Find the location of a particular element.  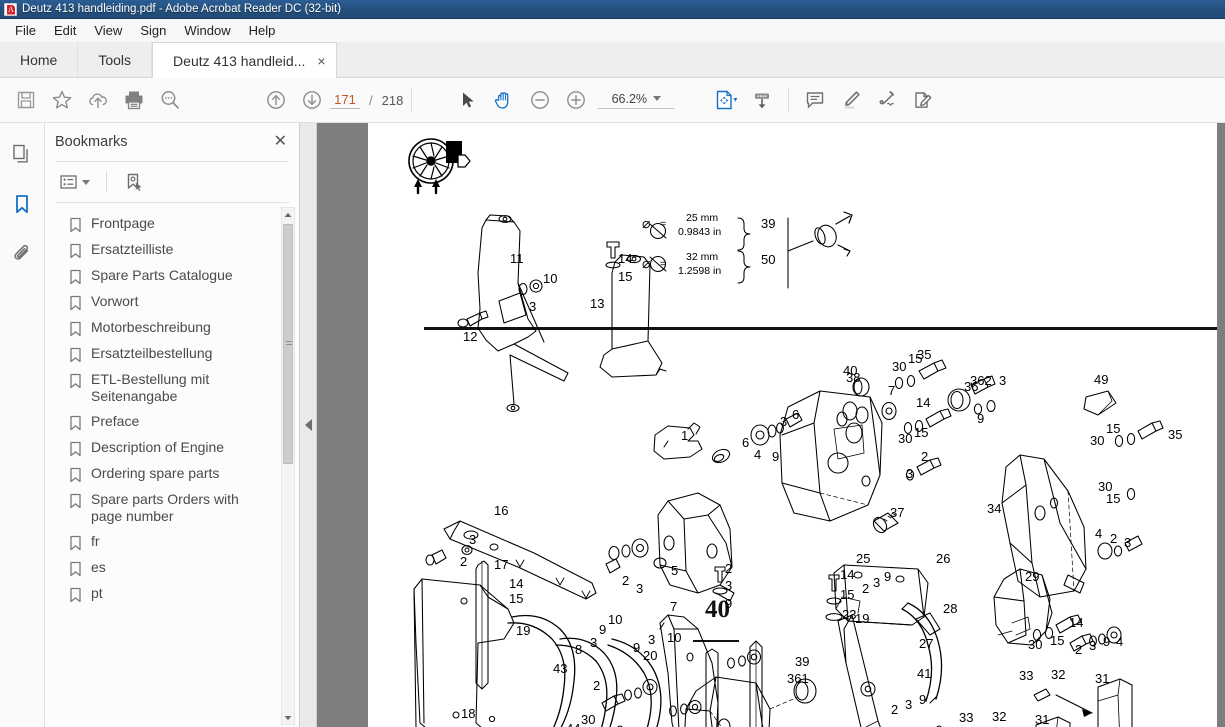

menu-item-view: View is located at coordinates (108, 30).